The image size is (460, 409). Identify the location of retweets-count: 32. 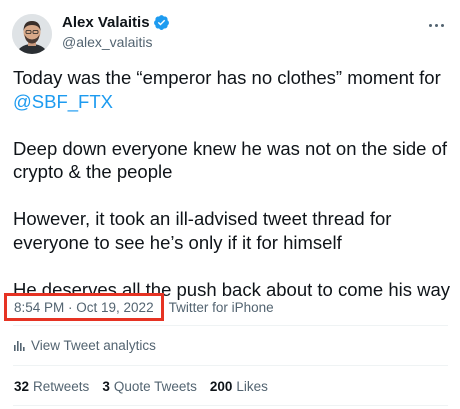
(22, 386).